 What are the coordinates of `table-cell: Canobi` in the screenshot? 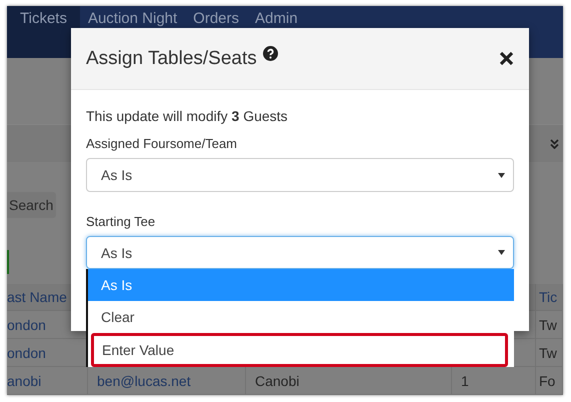 It's located at (349, 381).